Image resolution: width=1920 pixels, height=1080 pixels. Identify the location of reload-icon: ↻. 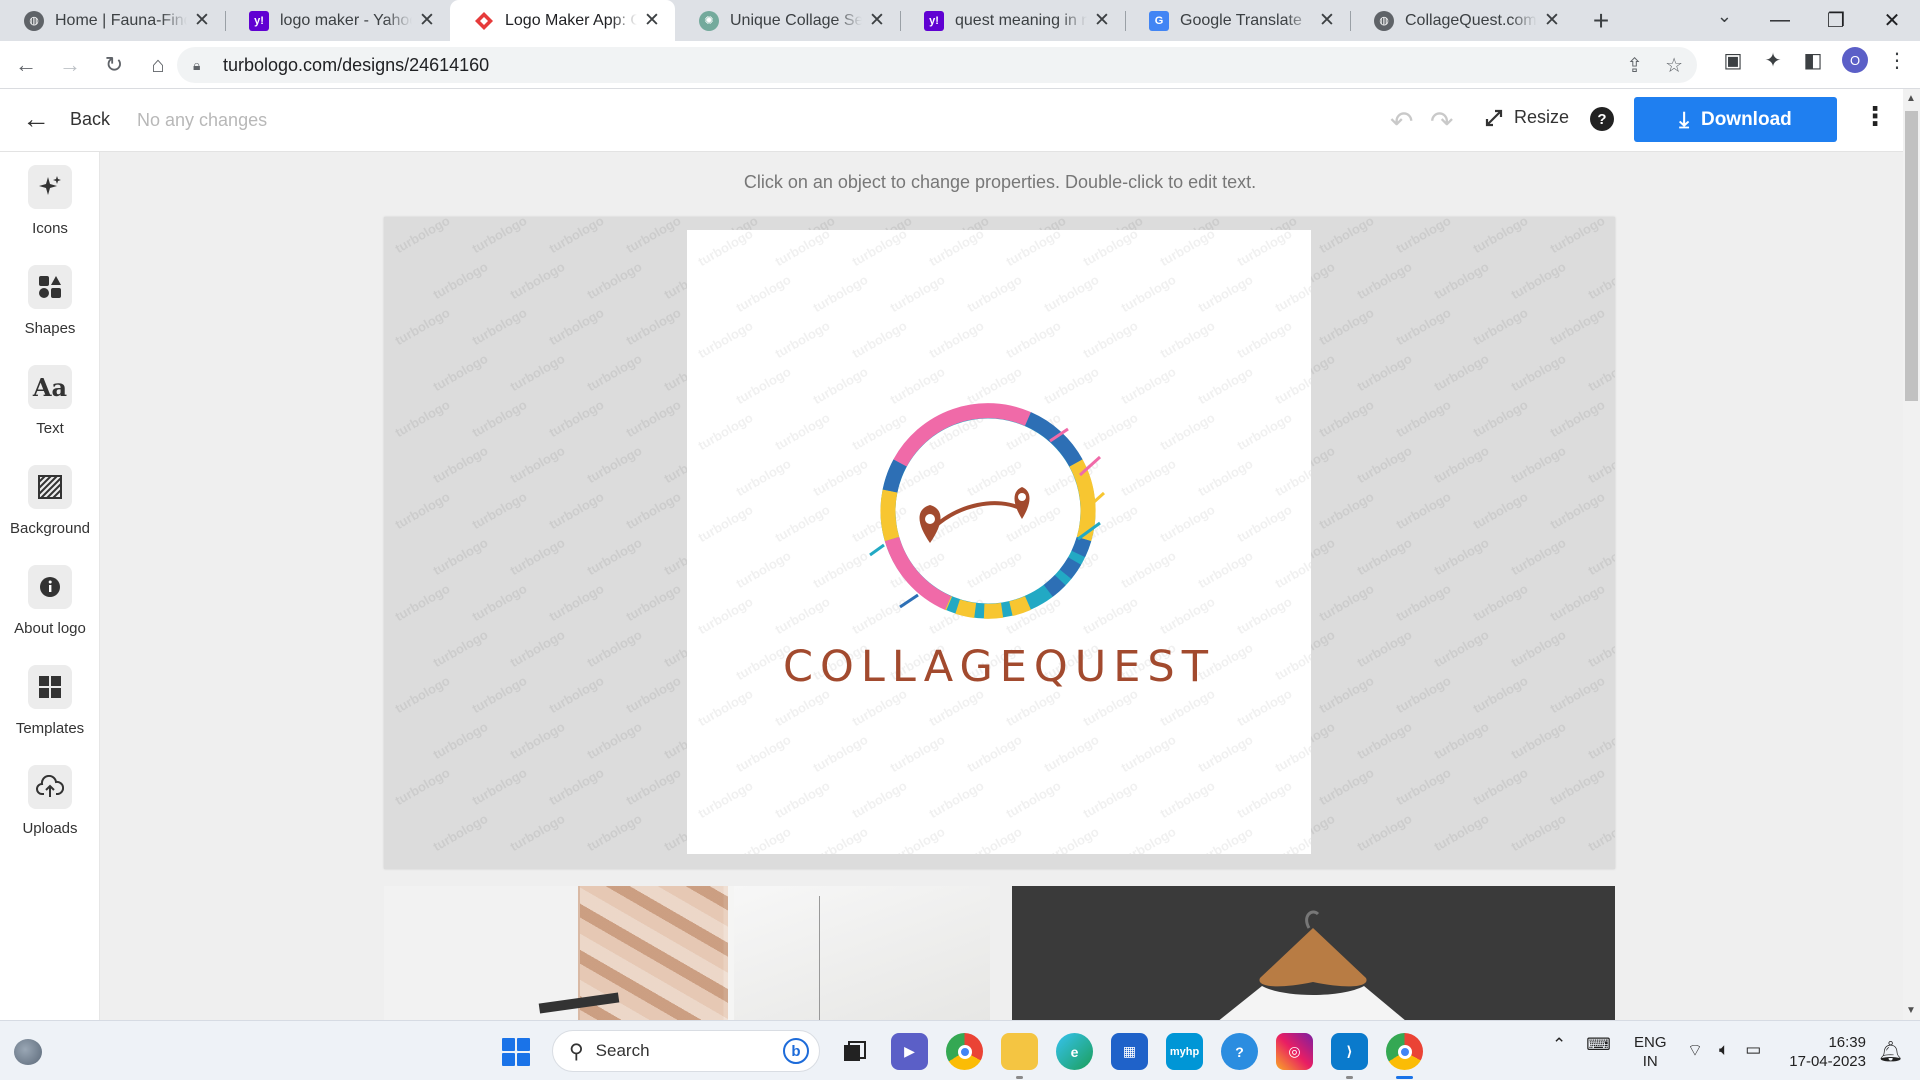
(114, 65).